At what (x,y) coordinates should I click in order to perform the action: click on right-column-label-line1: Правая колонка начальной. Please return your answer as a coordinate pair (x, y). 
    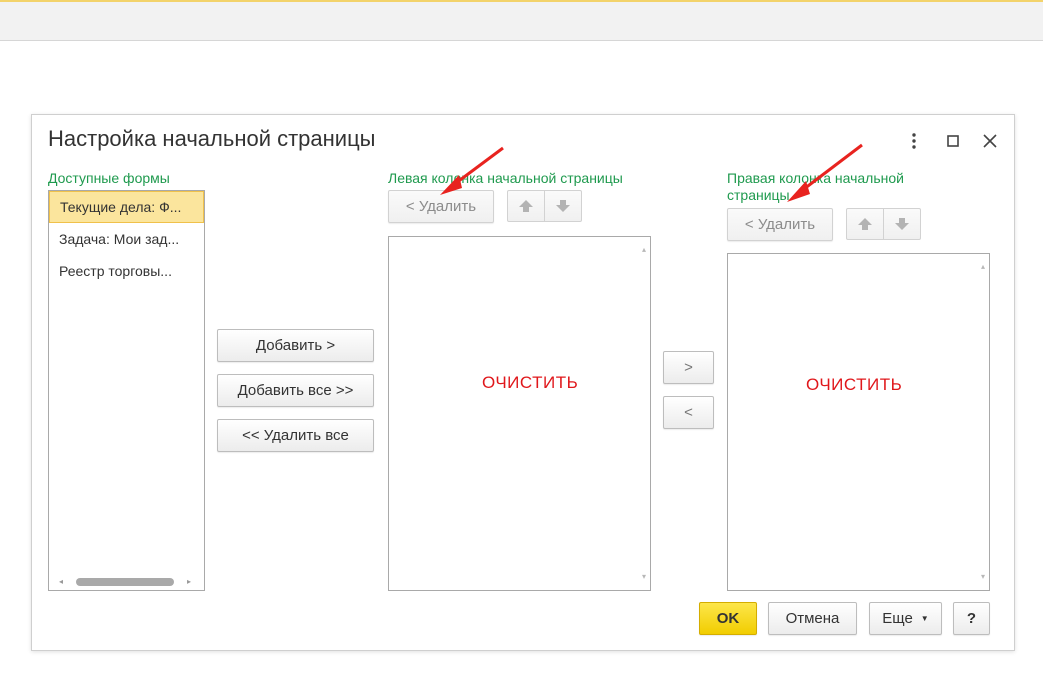
    Looking at the image, I should click on (815, 178).